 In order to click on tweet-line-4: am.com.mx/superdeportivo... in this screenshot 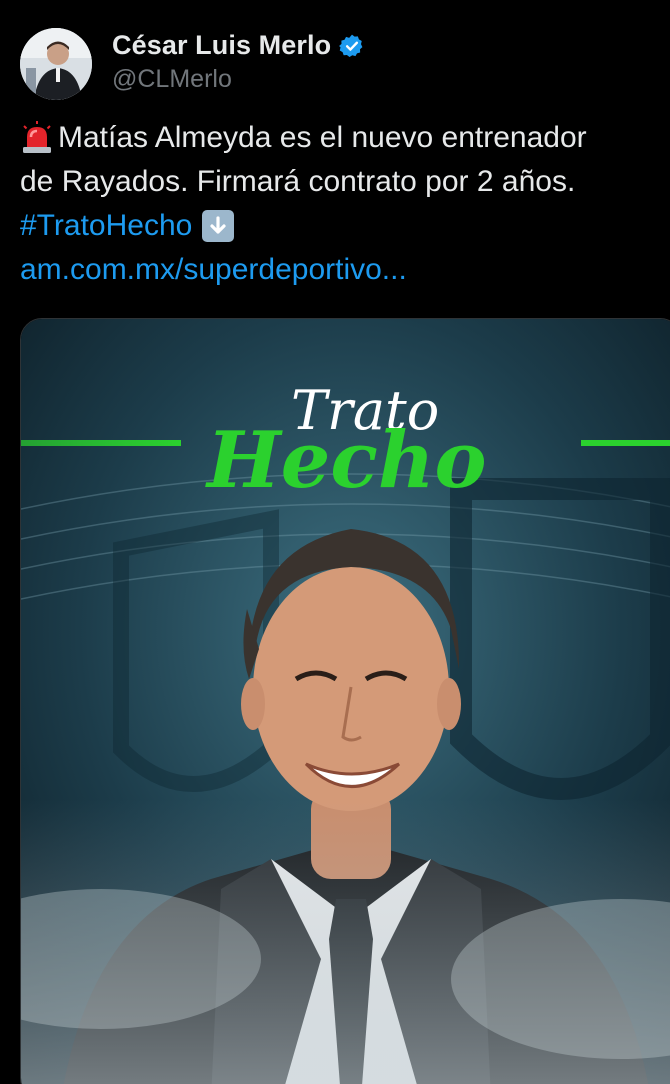, I will do `click(340, 270)`.